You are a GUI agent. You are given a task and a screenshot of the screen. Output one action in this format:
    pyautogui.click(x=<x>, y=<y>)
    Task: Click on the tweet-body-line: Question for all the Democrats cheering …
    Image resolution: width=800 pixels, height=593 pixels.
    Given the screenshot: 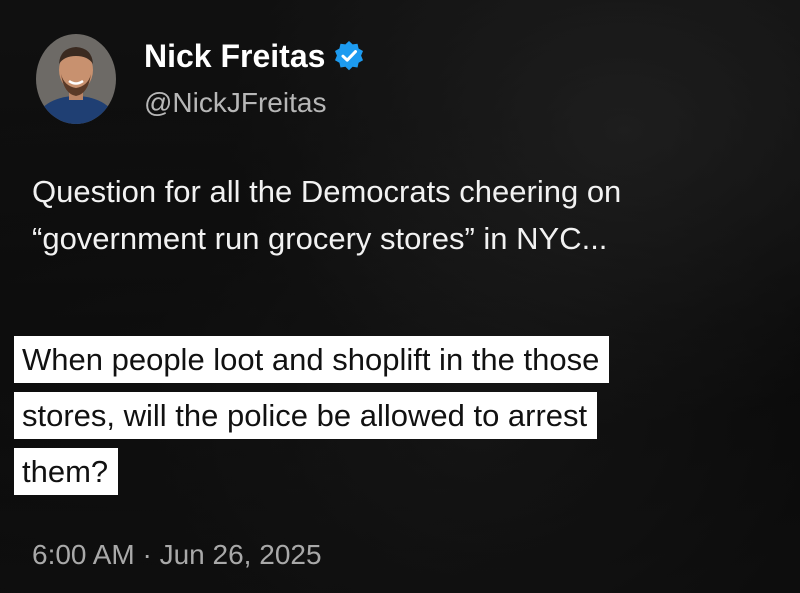 What is the action you would take?
    pyautogui.click(x=327, y=191)
    